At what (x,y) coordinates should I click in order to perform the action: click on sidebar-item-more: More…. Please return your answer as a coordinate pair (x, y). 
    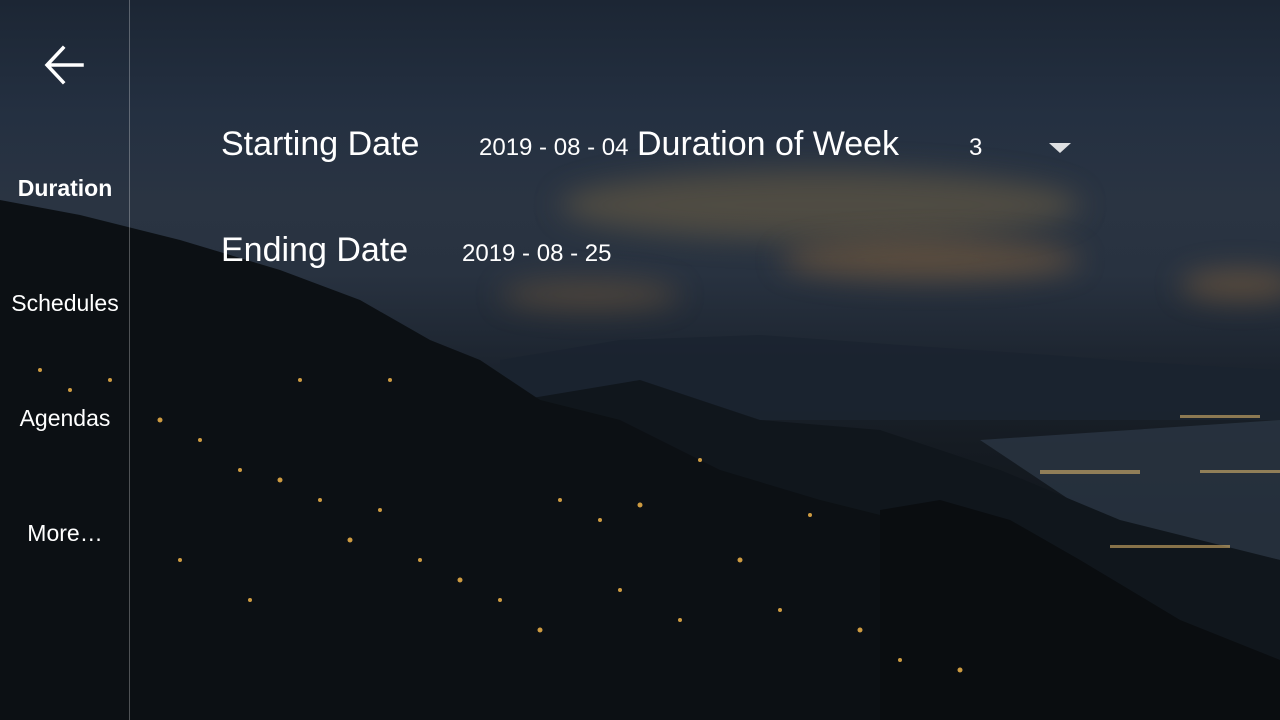
    Looking at the image, I should click on (65, 533).